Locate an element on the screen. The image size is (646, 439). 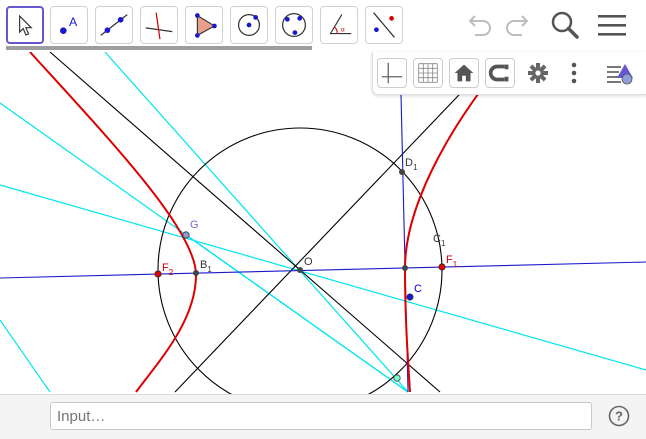
point-b1 is located at coordinates (196, 273).